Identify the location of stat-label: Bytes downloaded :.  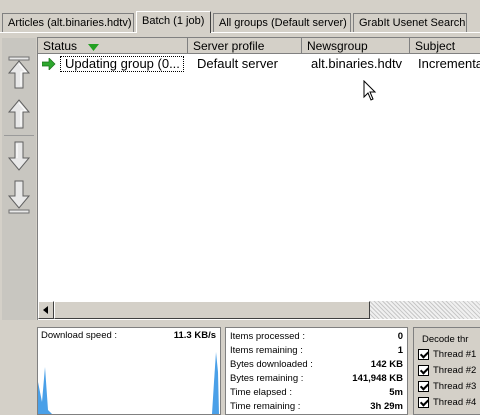
(271, 364).